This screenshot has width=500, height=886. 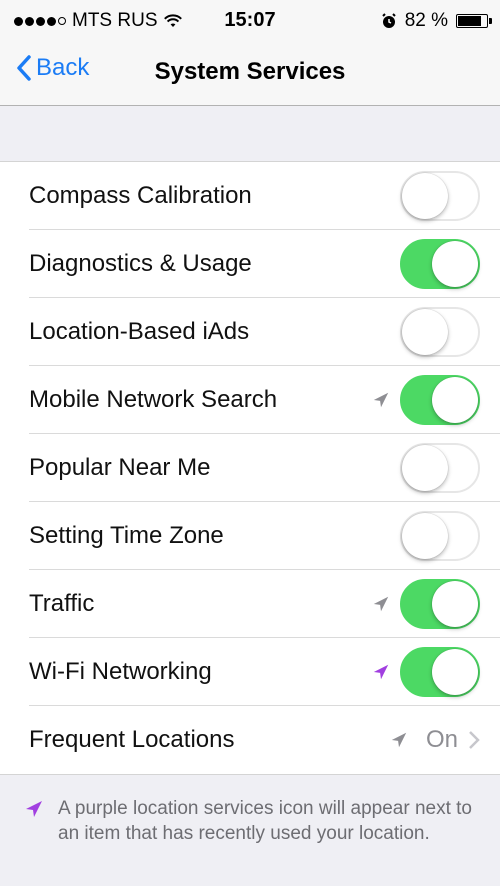 I want to click on settings-row: Mobile Network Search, so click(x=250, y=400).